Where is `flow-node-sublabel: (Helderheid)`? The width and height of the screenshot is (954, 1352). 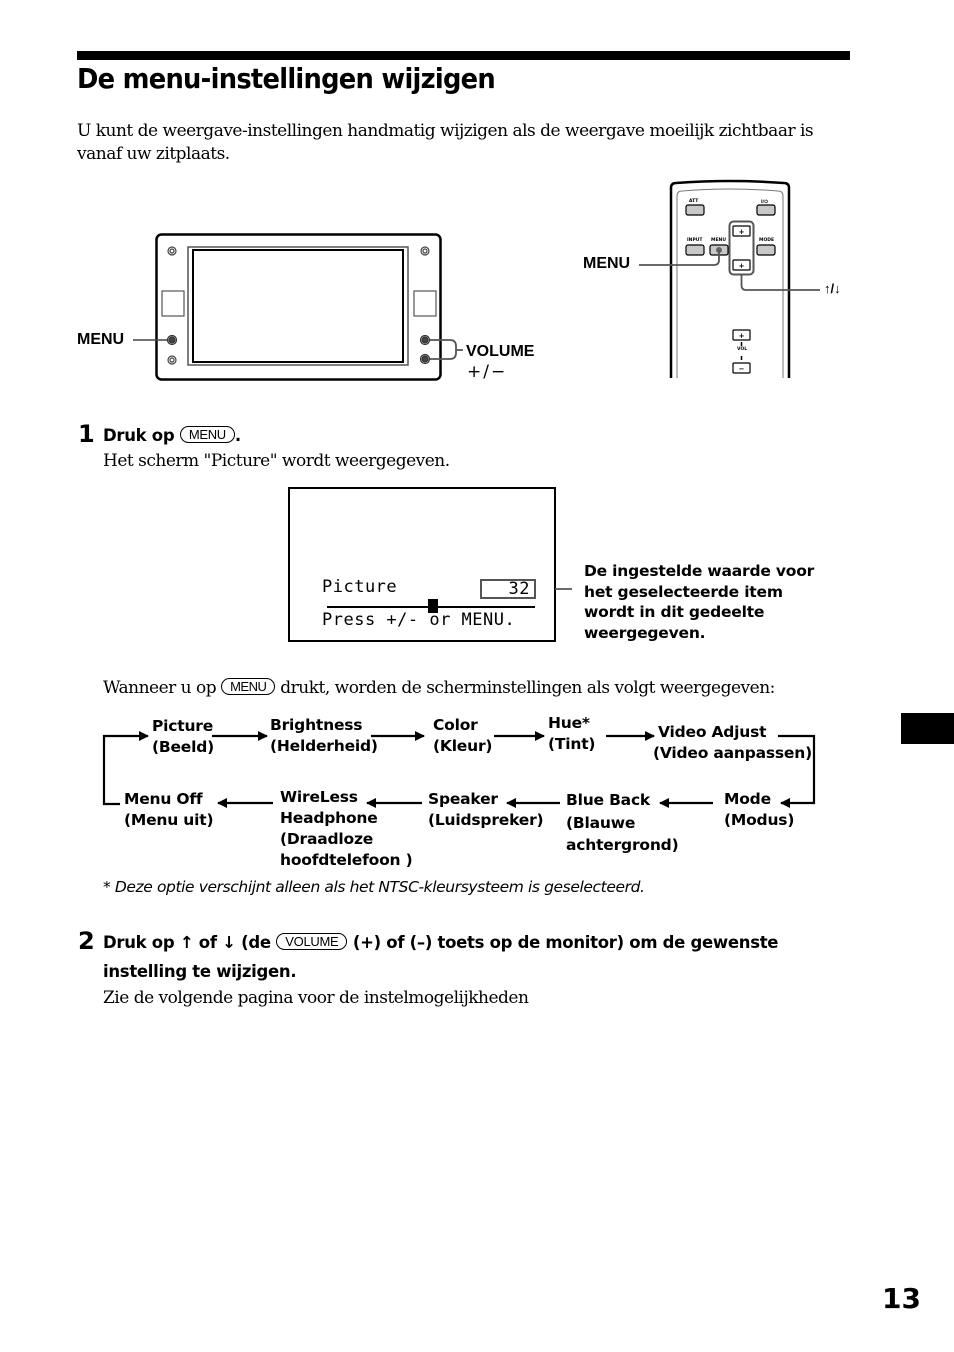 flow-node-sublabel: (Helderheid) is located at coordinates (324, 746).